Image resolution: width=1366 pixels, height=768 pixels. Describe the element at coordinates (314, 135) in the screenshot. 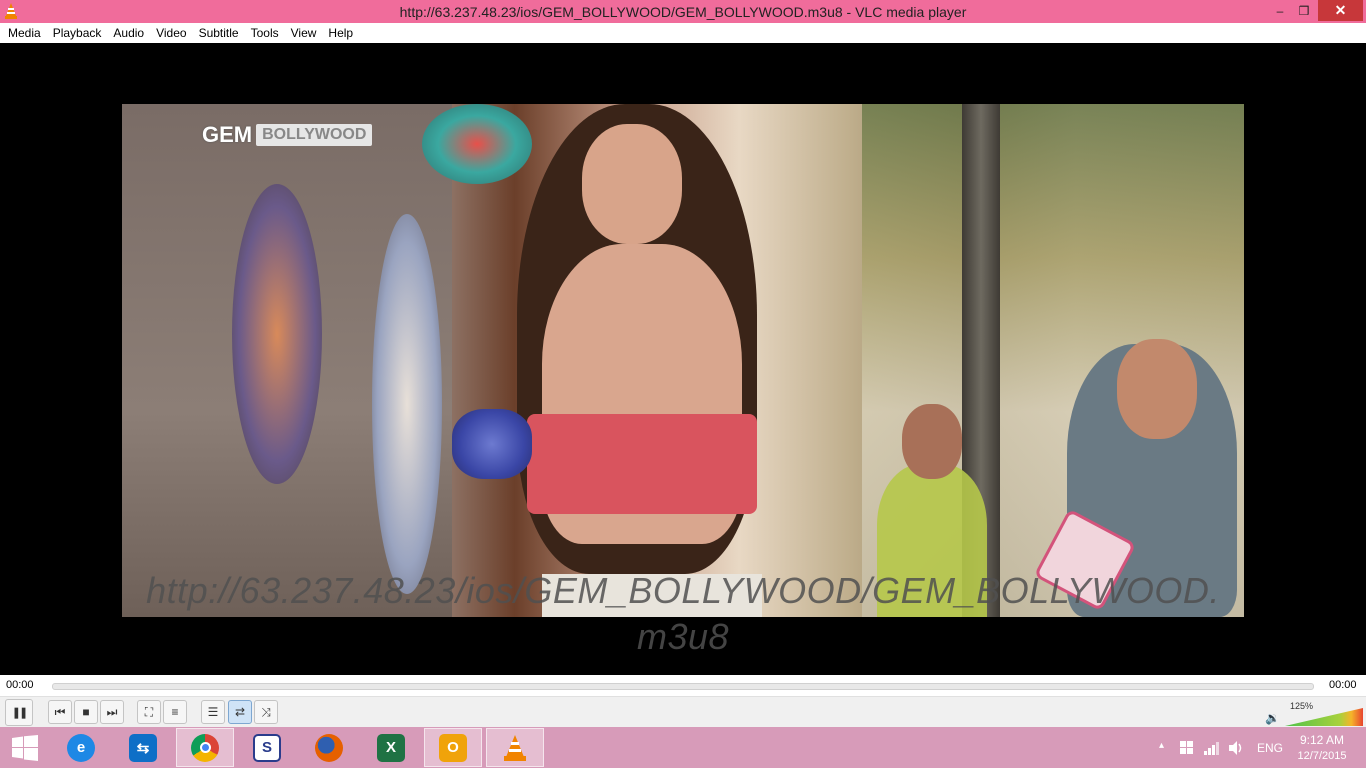

I see `channel-logo-name: BOLLYWOOD` at that location.